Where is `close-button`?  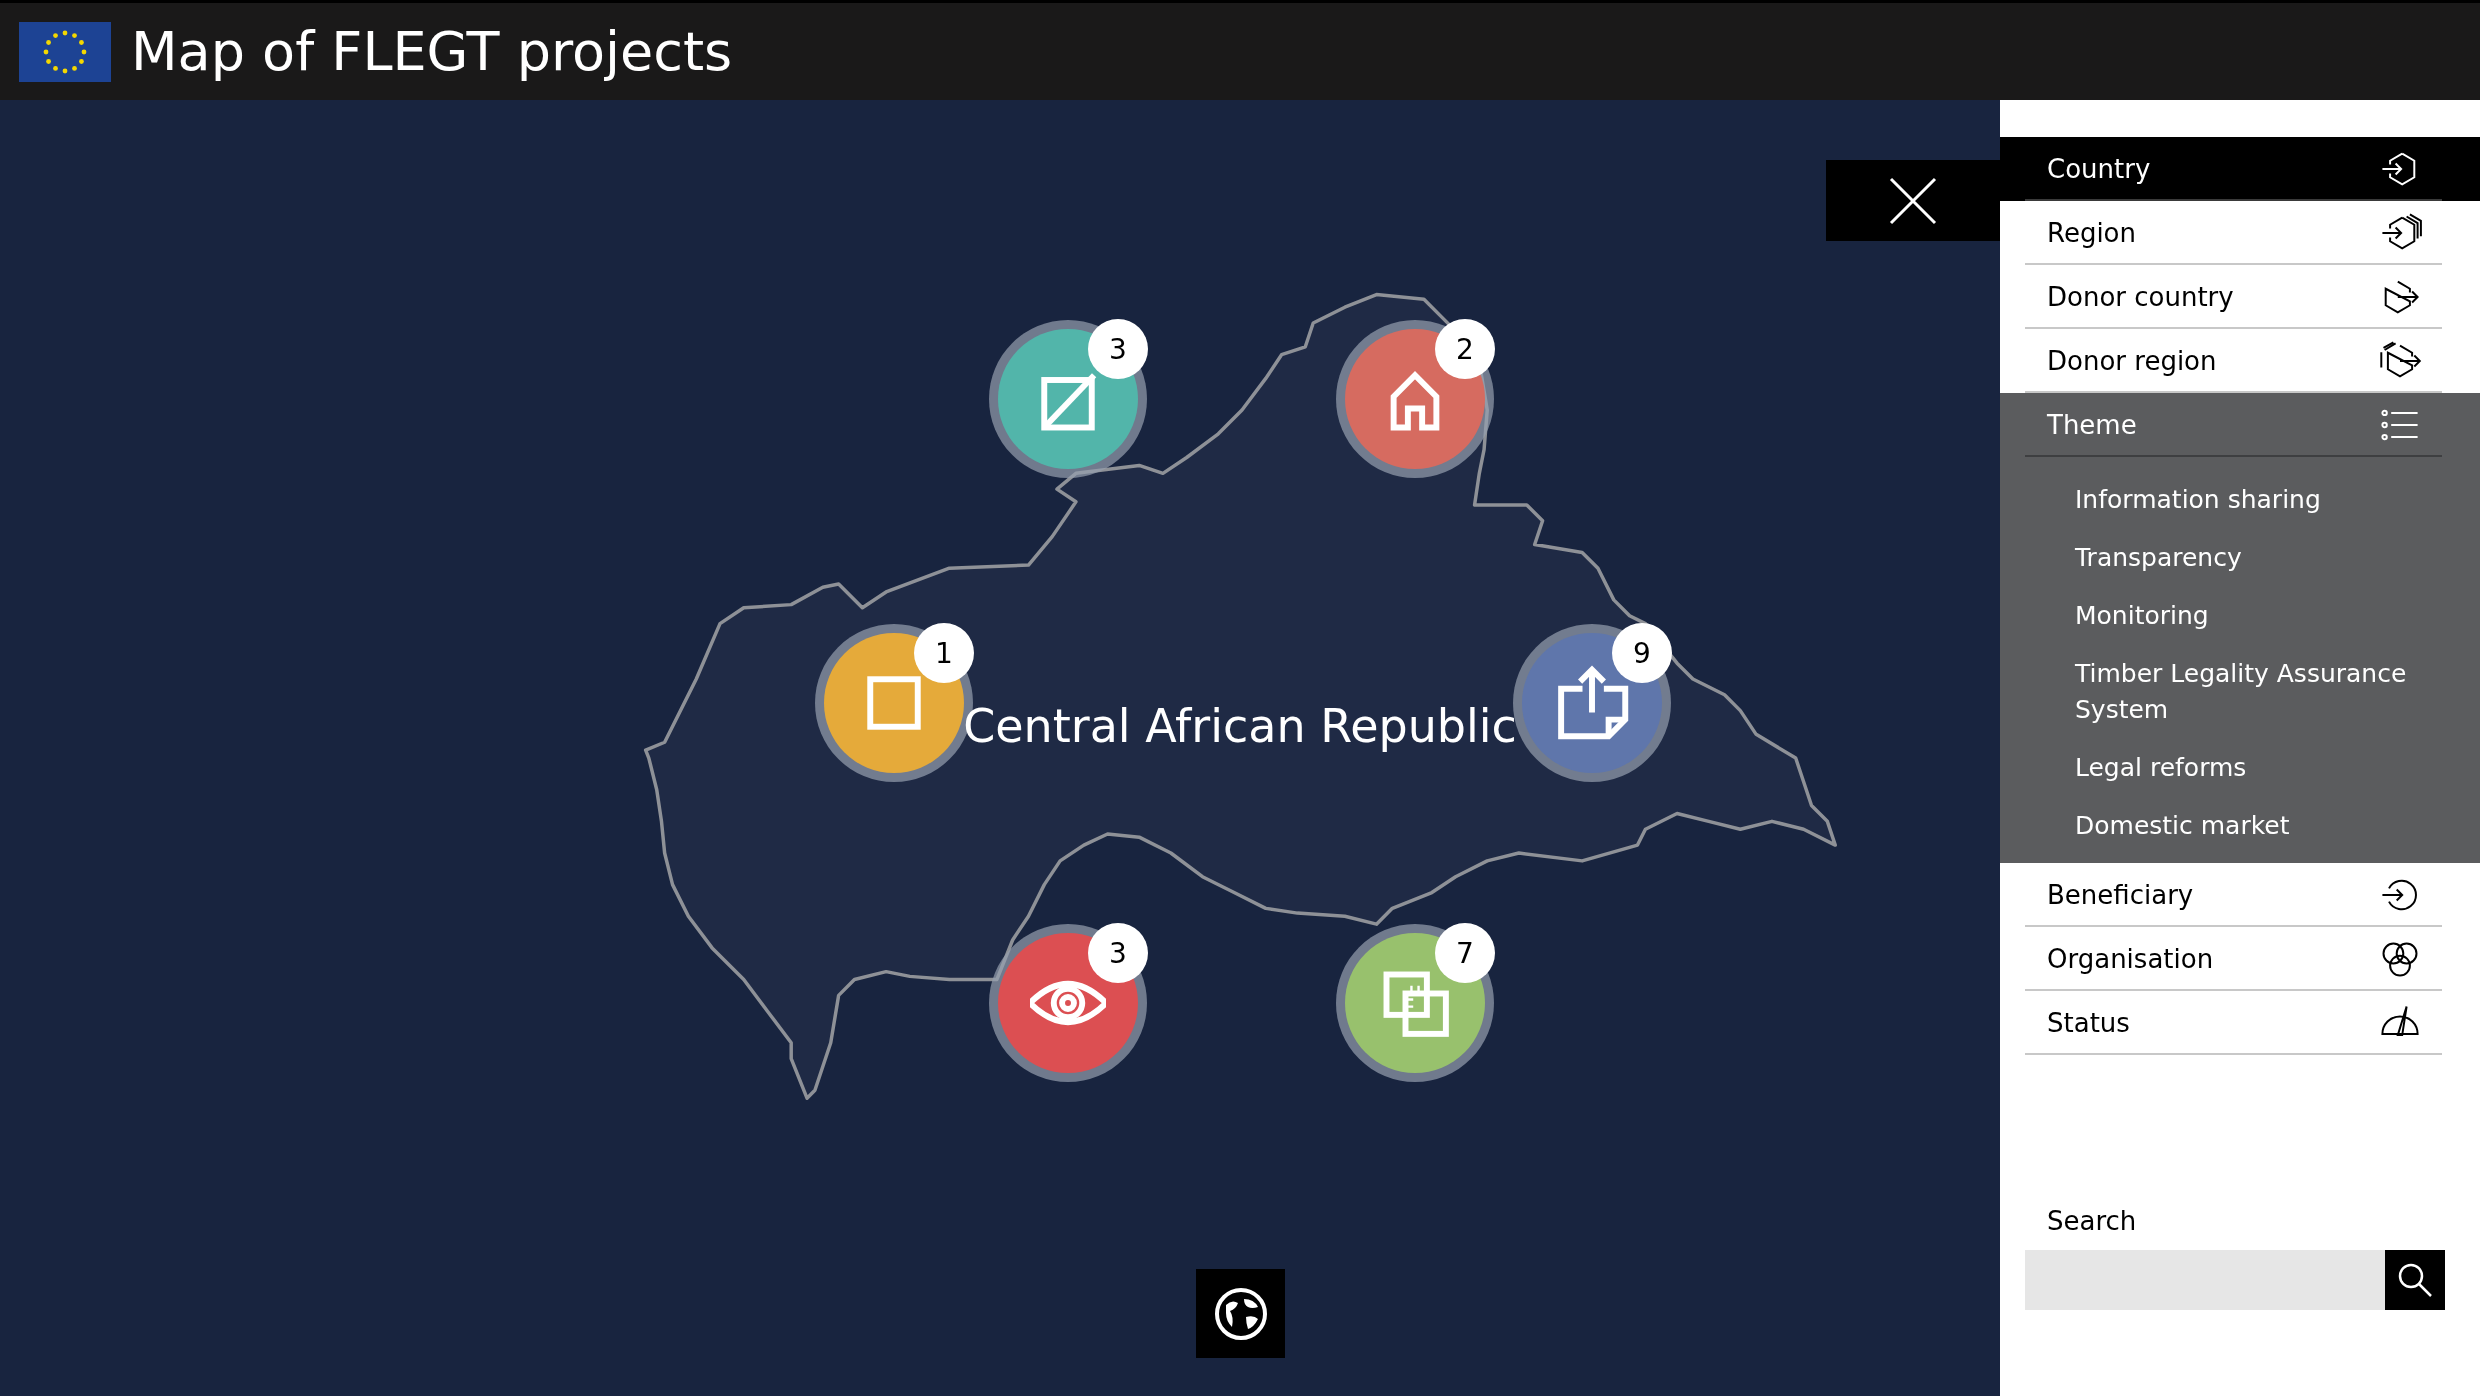
close-button is located at coordinates (1913, 200).